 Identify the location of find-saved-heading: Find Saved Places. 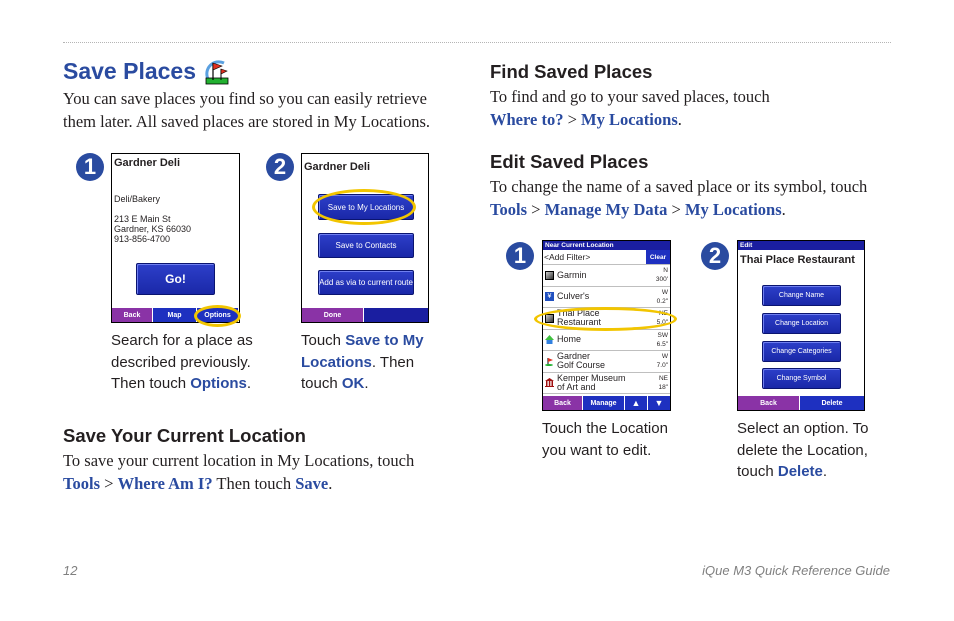
(571, 71).